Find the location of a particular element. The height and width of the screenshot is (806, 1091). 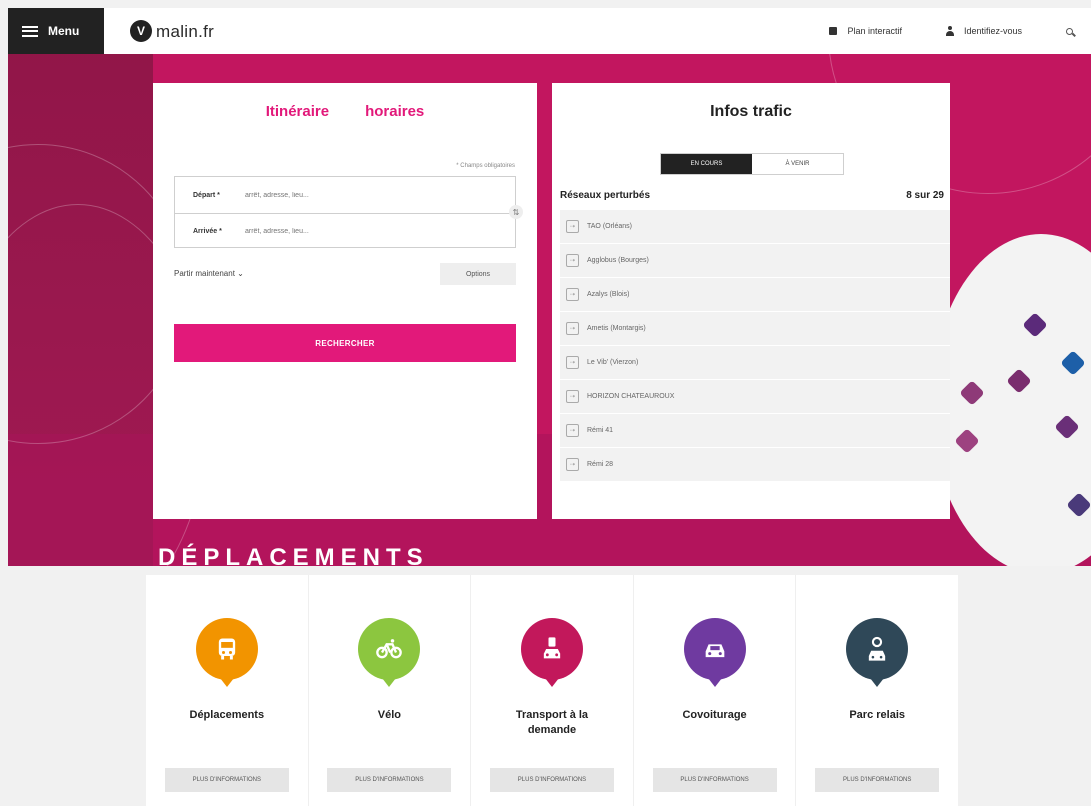

traffic-toggle: EN COURS À VENIR is located at coordinates (752, 164).